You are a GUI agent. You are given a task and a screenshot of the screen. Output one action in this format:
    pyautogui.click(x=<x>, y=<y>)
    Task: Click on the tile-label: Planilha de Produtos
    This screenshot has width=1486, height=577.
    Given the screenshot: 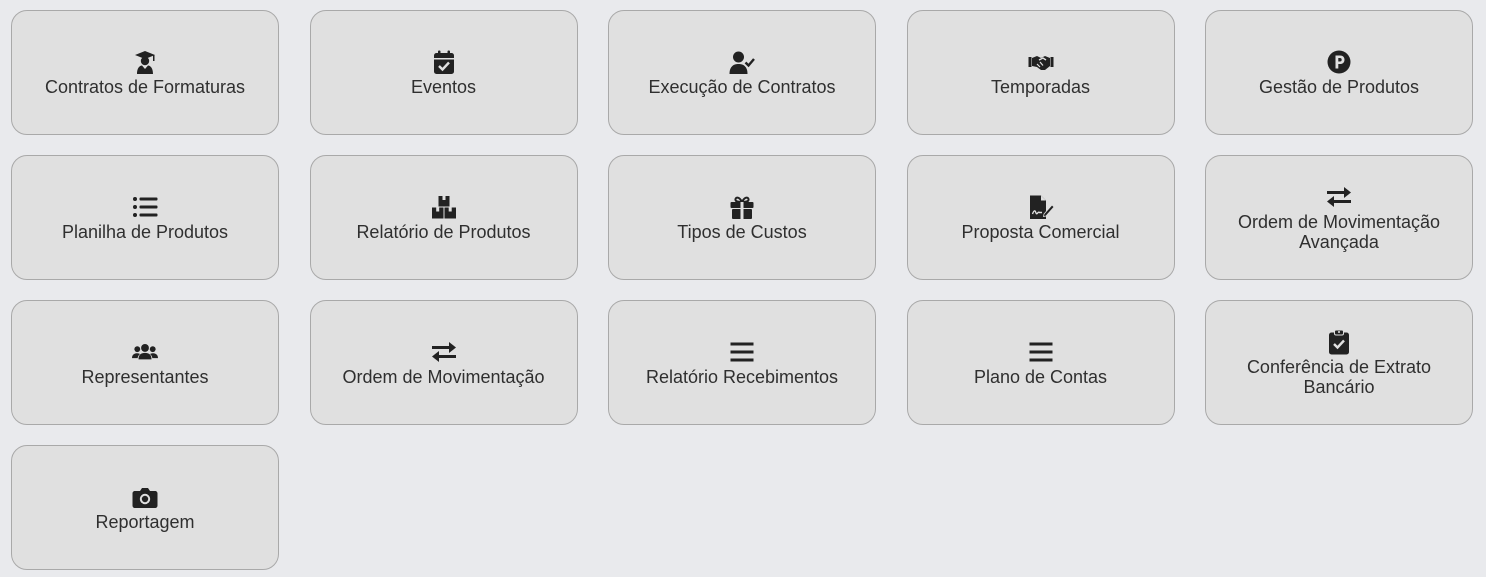 What is the action you would take?
    pyautogui.click(x=145, y=231)
    